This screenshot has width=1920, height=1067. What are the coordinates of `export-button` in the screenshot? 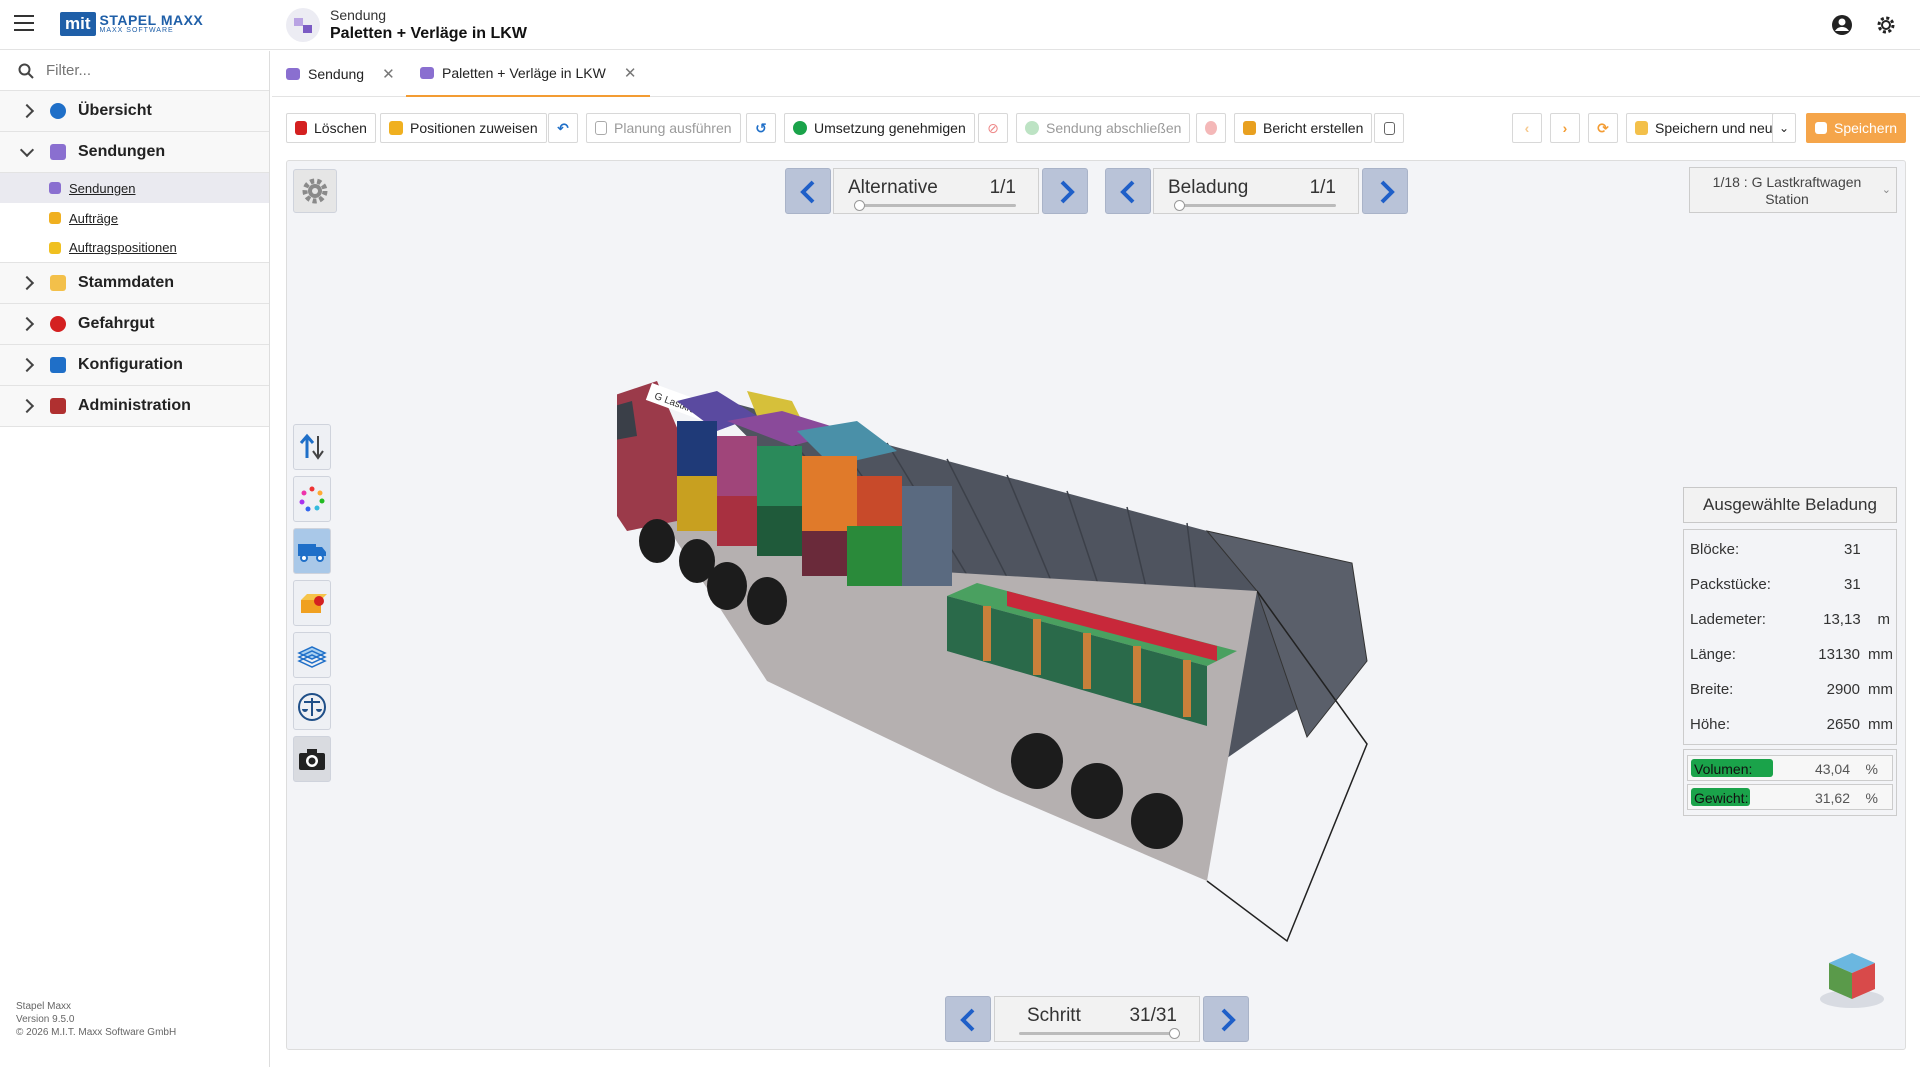 It's located at (1389, 128).